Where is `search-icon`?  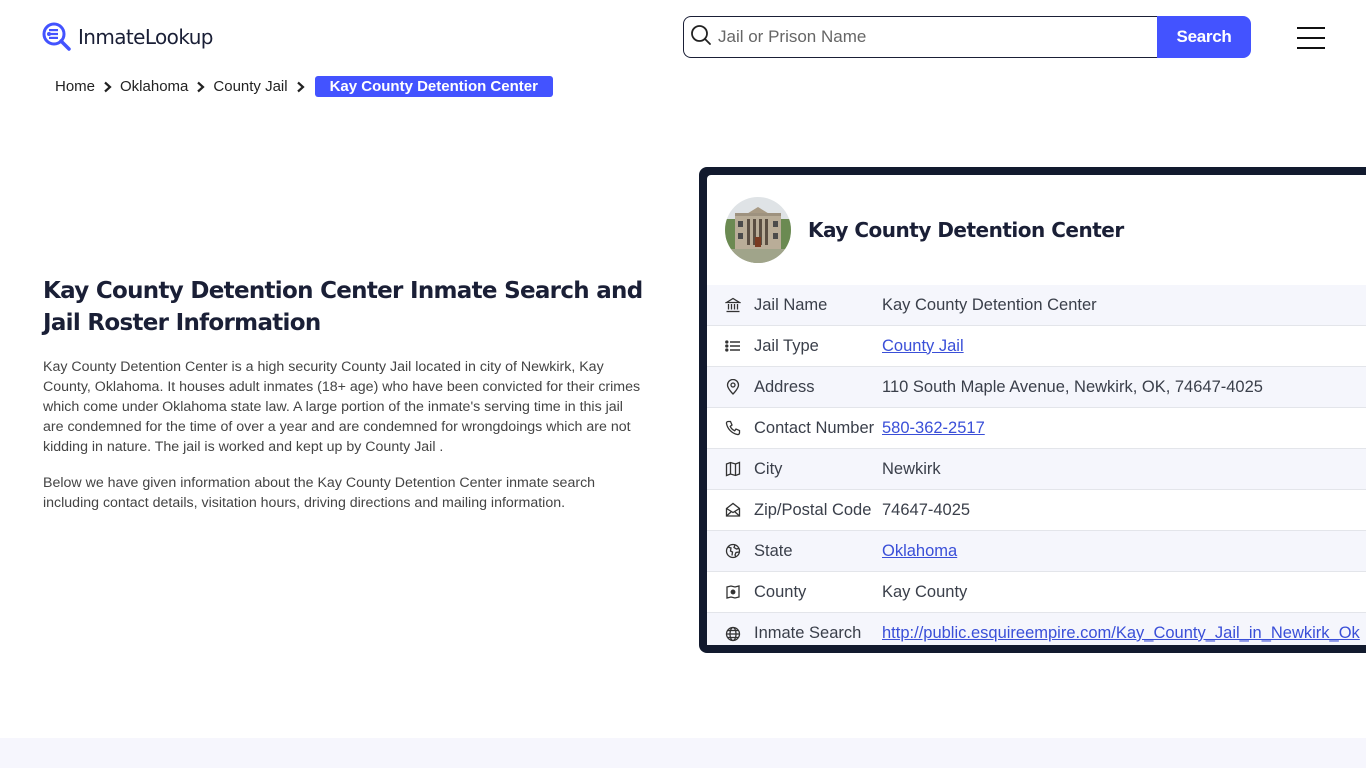
search-icon is located at coordinates (701, 37).